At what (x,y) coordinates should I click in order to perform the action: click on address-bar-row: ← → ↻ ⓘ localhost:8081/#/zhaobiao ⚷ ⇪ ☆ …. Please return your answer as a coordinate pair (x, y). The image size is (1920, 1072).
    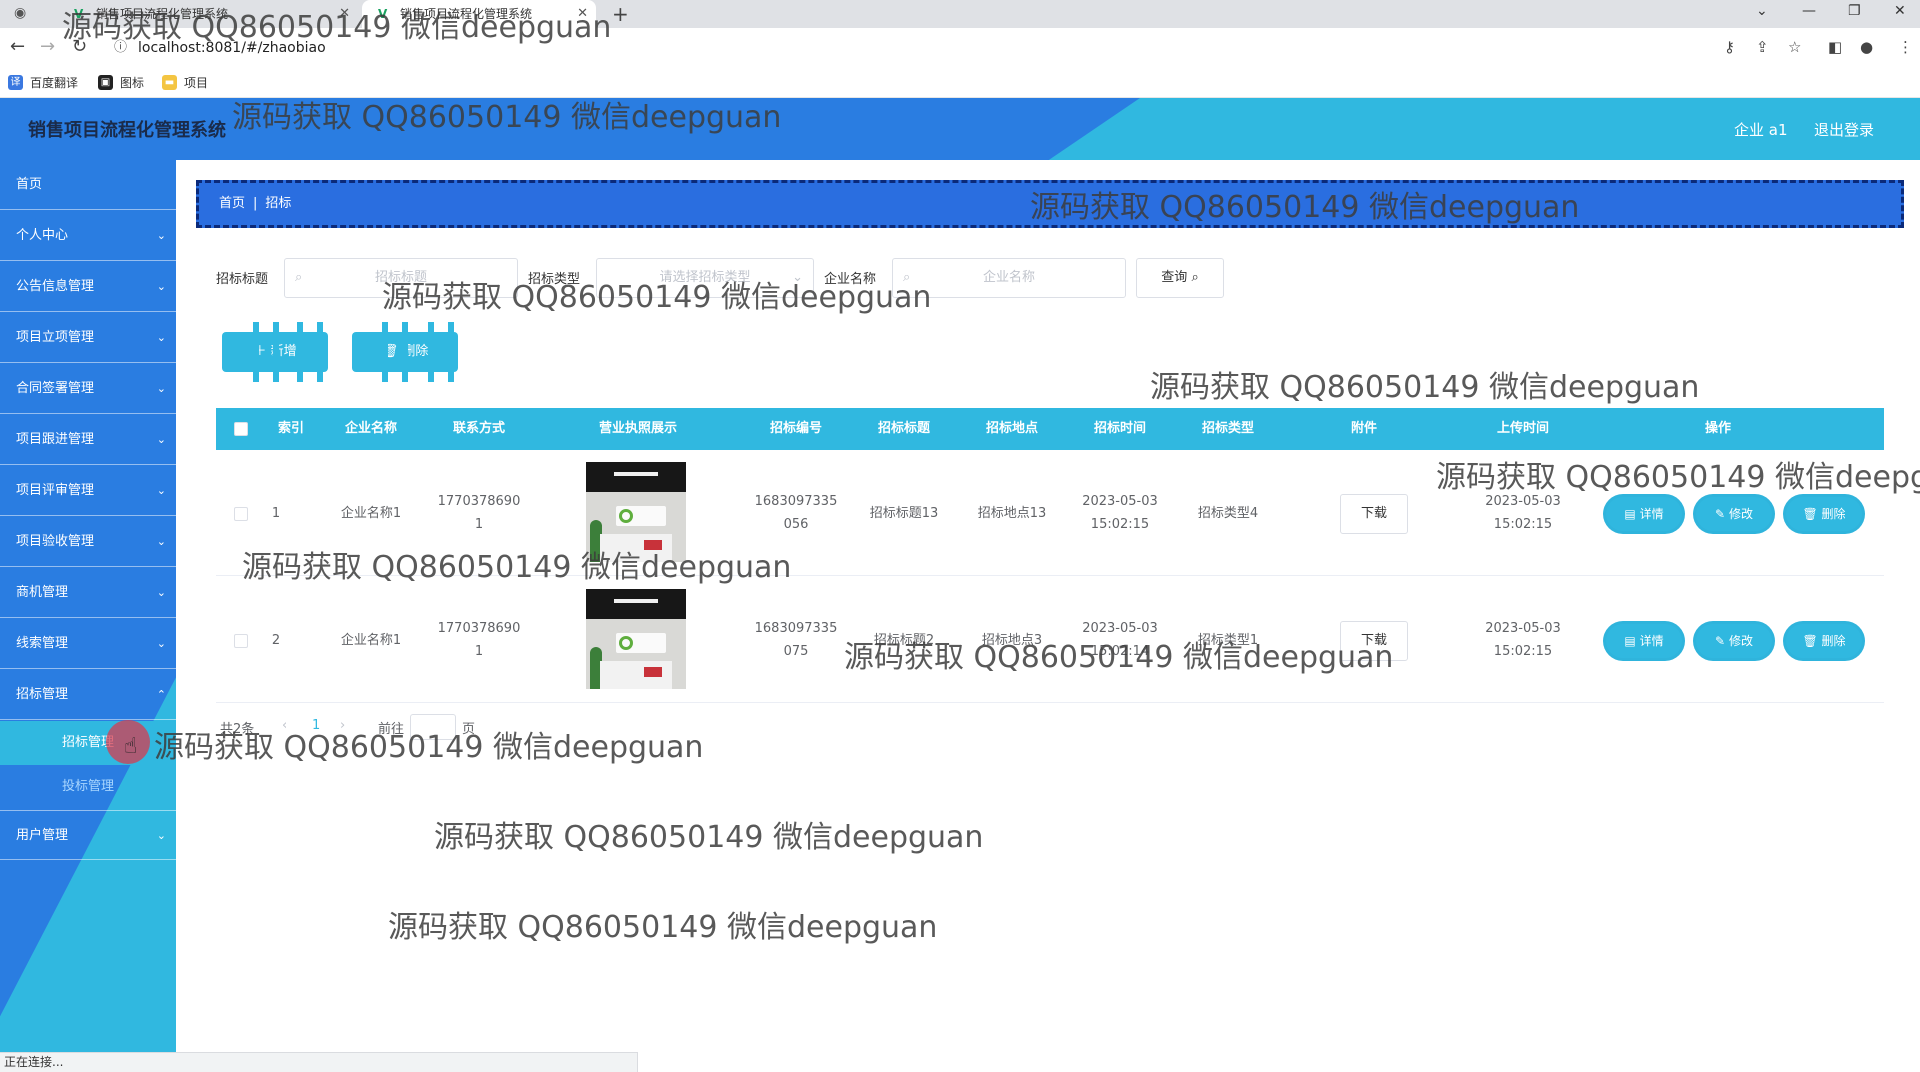
    Looking at the image, I should click on (960, 48).